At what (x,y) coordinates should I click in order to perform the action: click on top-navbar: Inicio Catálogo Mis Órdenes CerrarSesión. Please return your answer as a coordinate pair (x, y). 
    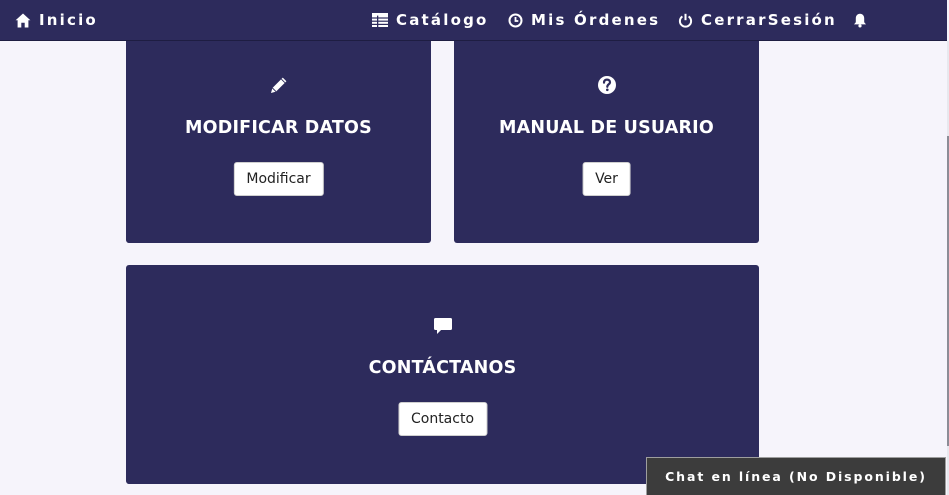
    Looking at the image, I should click on (473, 20).